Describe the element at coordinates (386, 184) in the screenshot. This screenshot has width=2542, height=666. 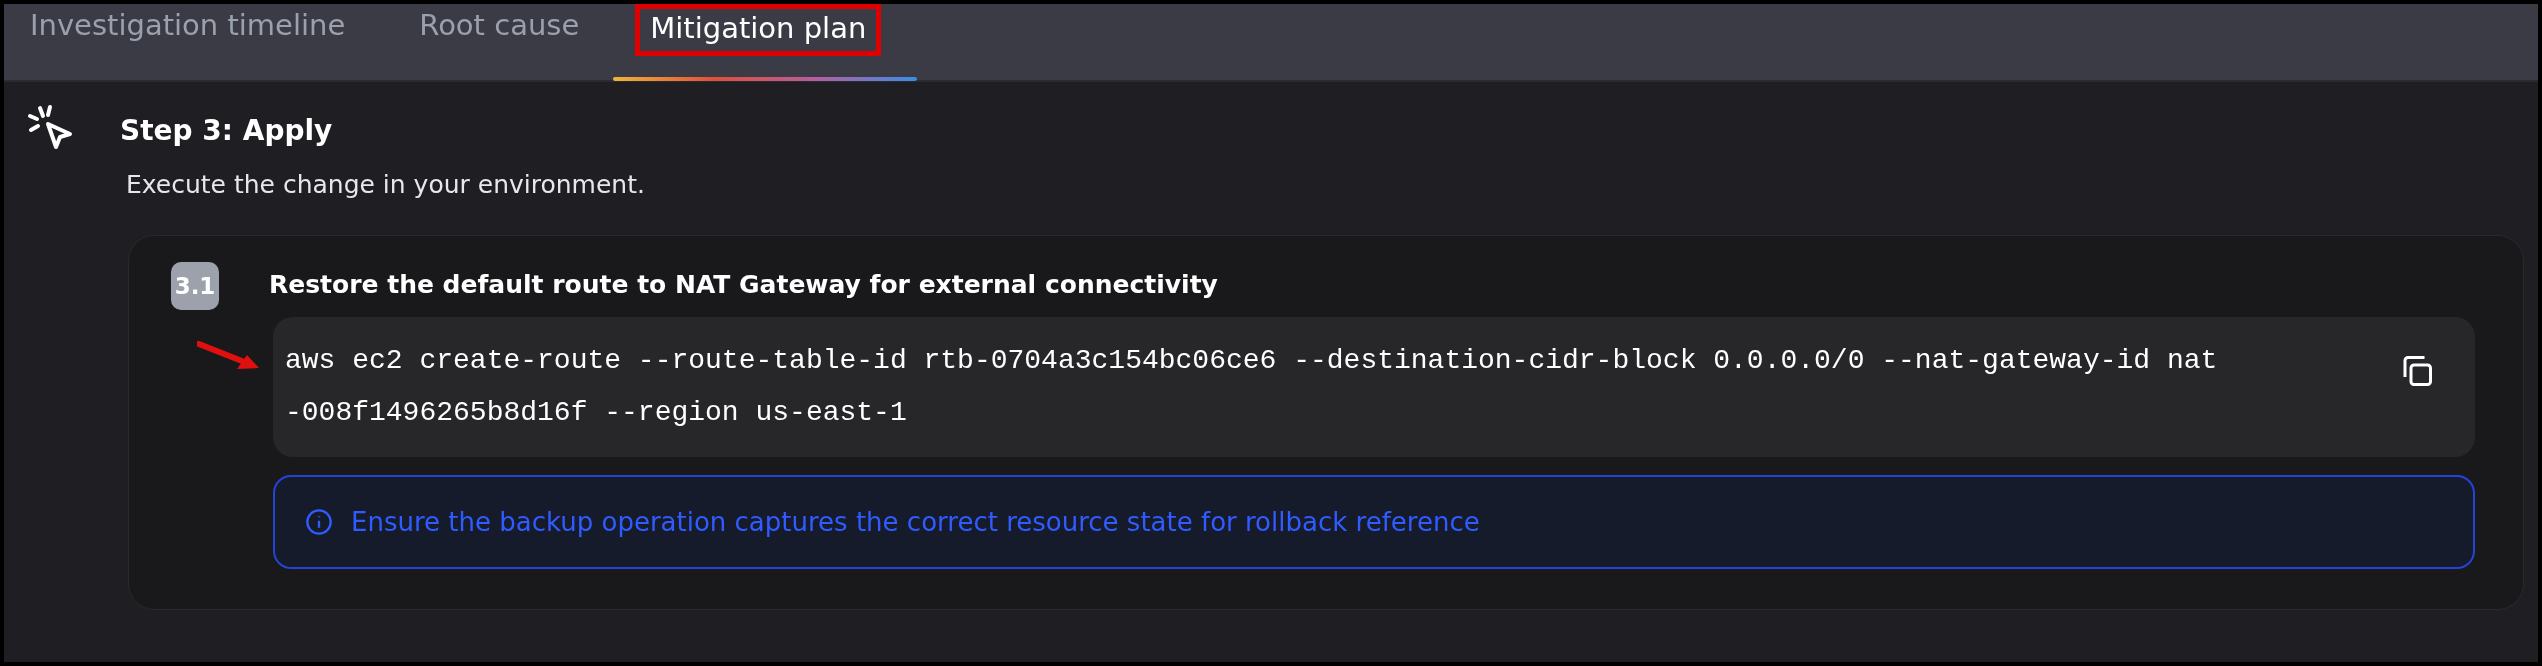
I see `step-description: Execute the change in your environment.` at that location.